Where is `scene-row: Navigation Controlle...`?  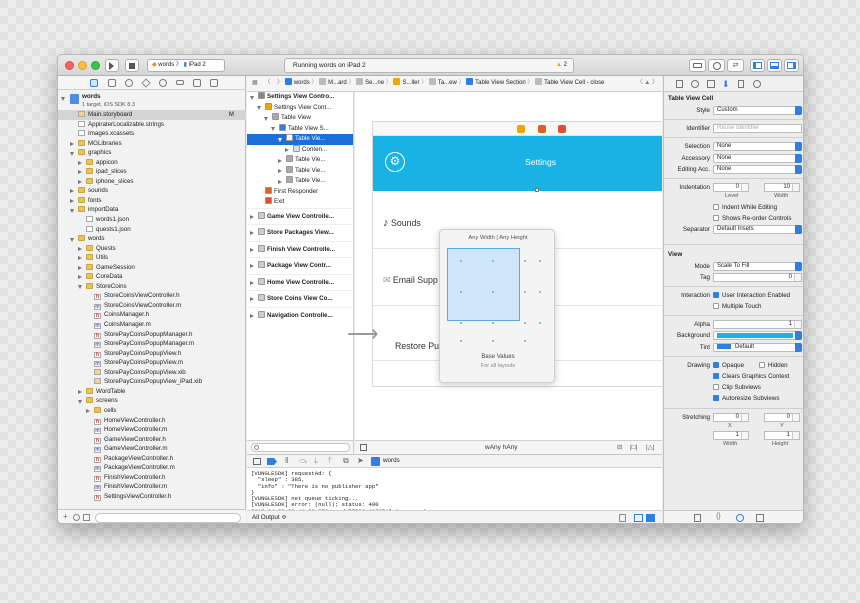
scene-row: Navigation Controlle... is located at coordinates (300, 315).